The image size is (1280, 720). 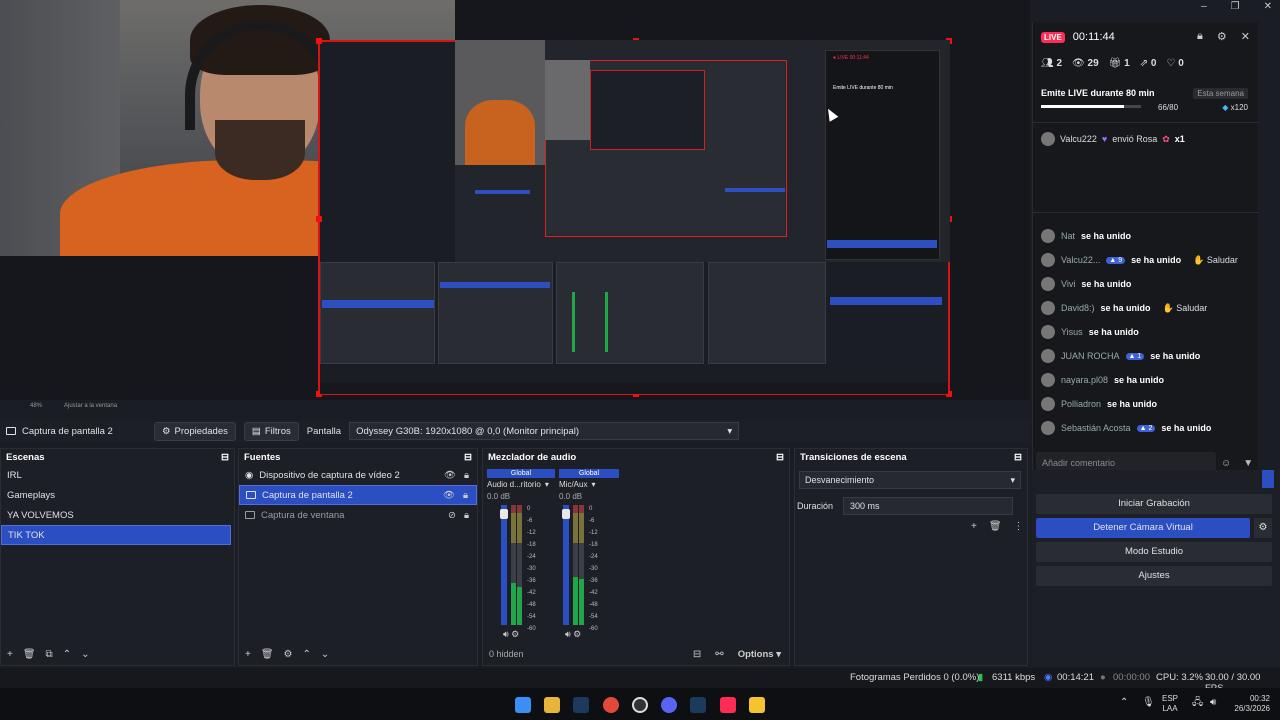 I want to click on emoji-icon: ☺, so click(x=1226, y=463).